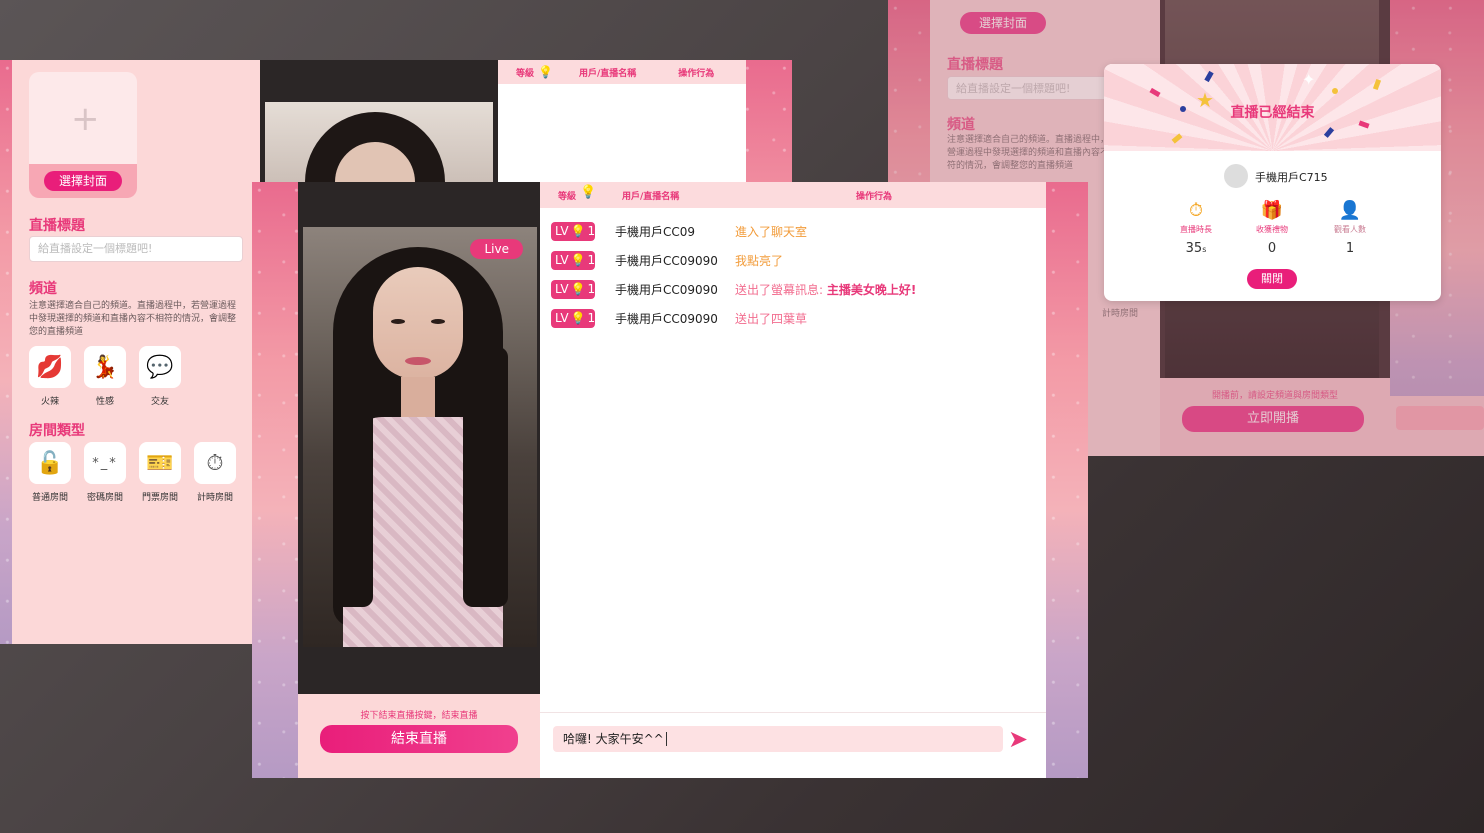 The width and height of the screenshot is (1484, 833). What do you see at coordinates (85, 119) in the screenshot?
I see `plus-icon: +` at bounding box center [85, 119].